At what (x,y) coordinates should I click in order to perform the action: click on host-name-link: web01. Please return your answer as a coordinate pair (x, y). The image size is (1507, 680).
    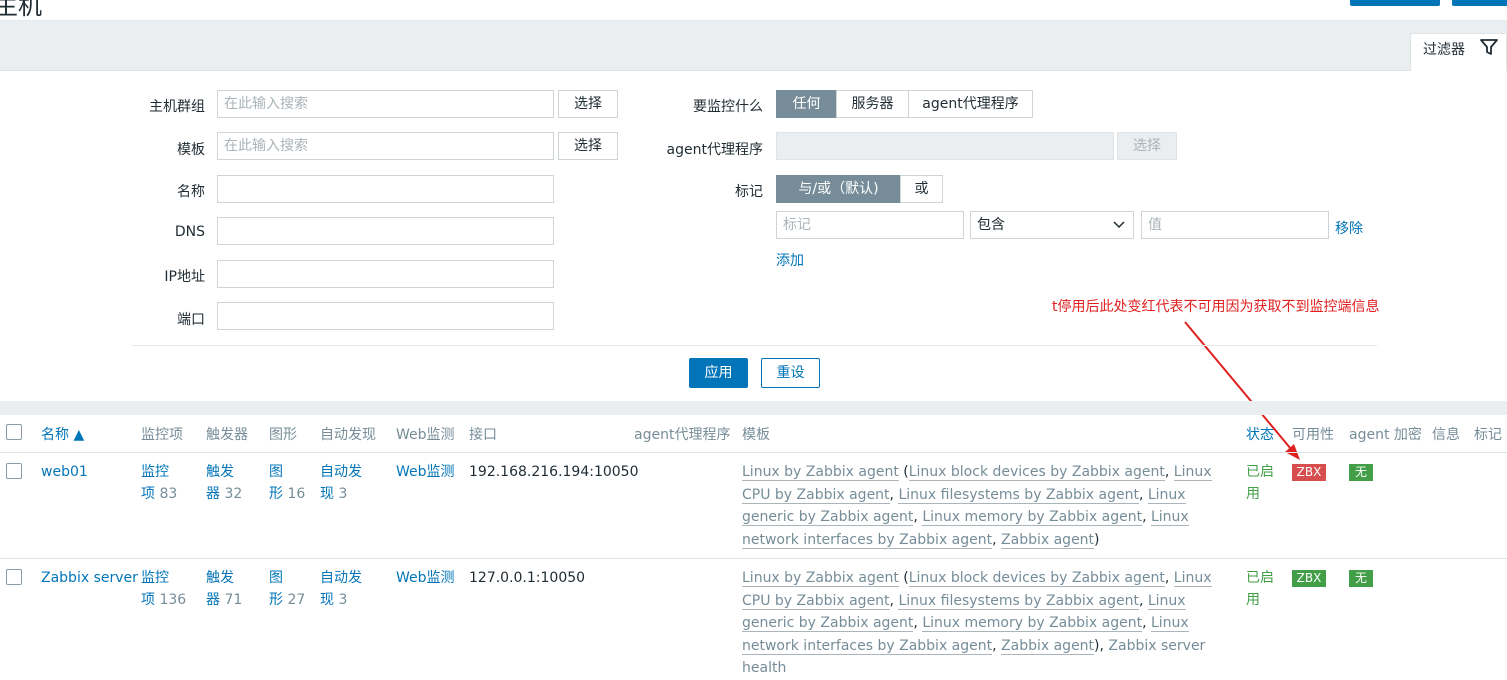
    Looking at the image, I should click on (64, 472).